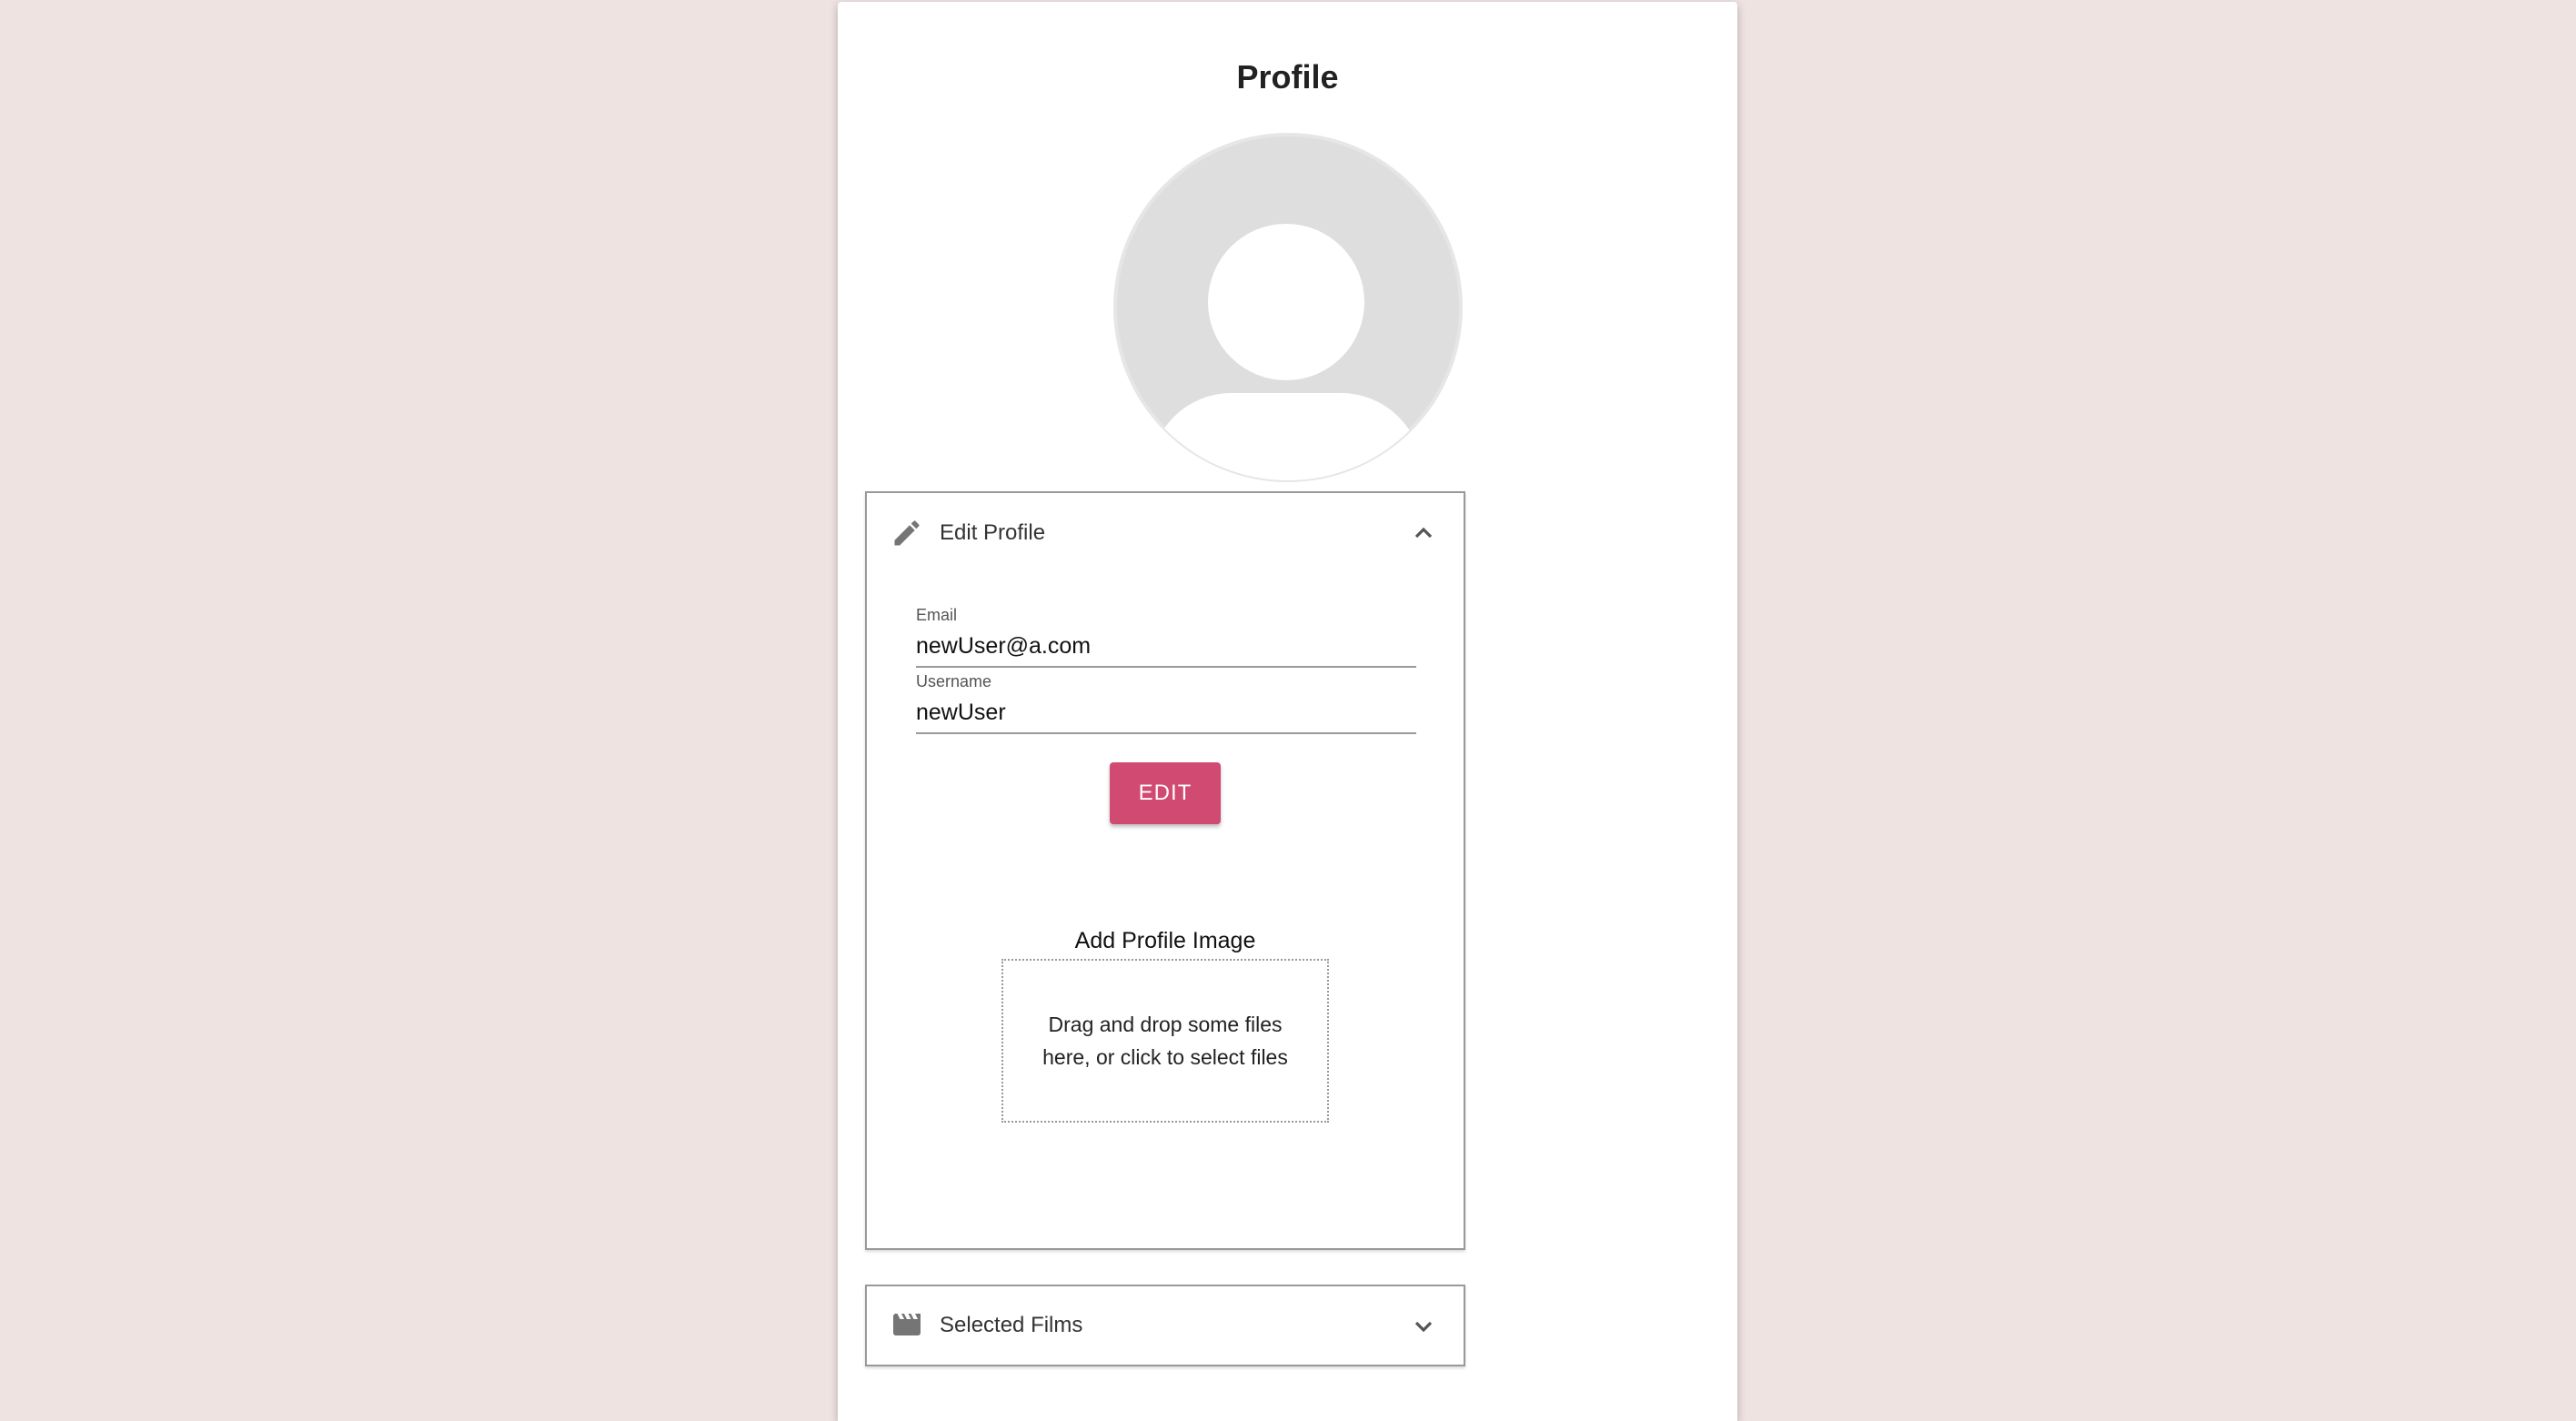 This screenshot has width=2576, height=1421. I want to click on page-title: Profile, so click(1287, 77).